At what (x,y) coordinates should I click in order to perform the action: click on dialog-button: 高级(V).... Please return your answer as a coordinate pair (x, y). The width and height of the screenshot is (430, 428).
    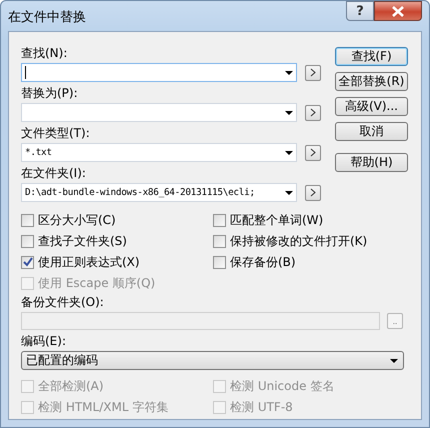
    Looking at the image, I should click on (371, 106).